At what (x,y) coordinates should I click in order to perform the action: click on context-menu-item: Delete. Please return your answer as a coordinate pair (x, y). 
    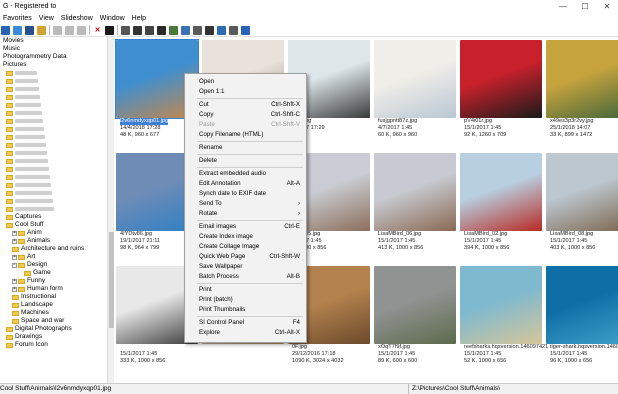
    Looking at the image, I should click on (245, 161).